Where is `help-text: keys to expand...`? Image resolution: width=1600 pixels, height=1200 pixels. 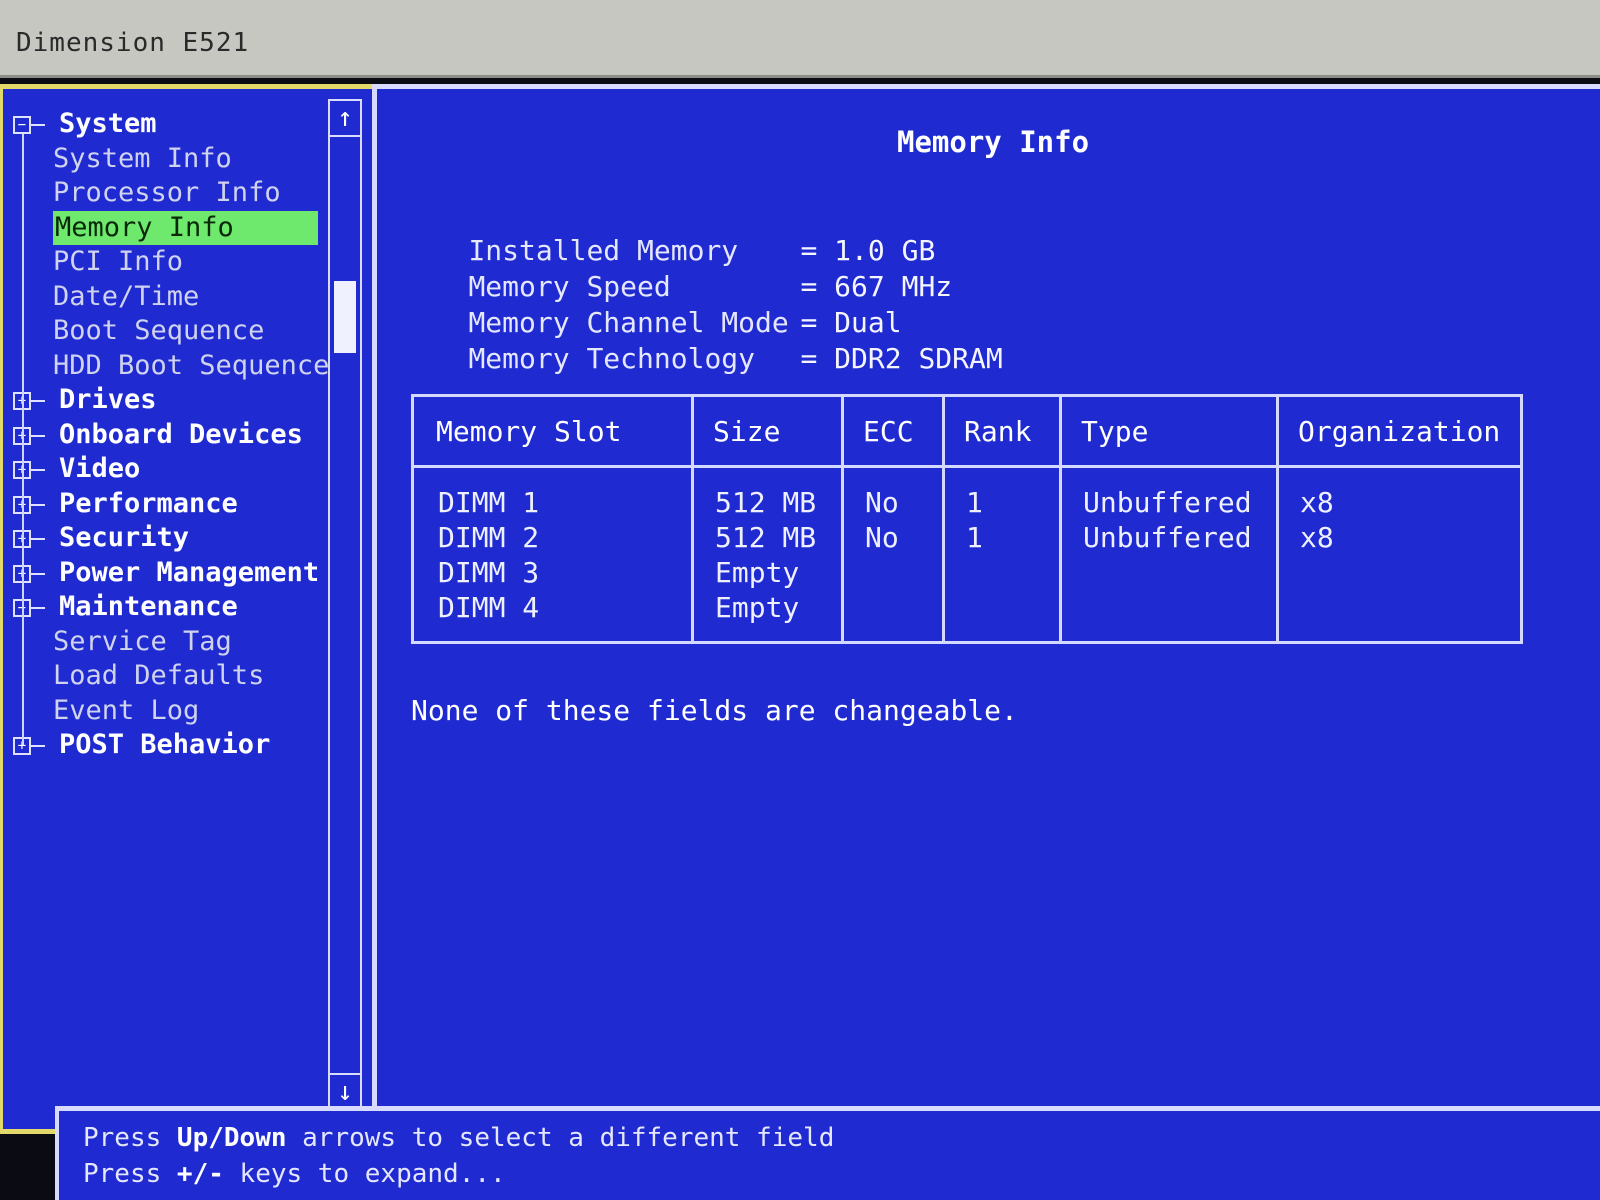 help-text: keys to expand... is located at coordinates (364, 1174).